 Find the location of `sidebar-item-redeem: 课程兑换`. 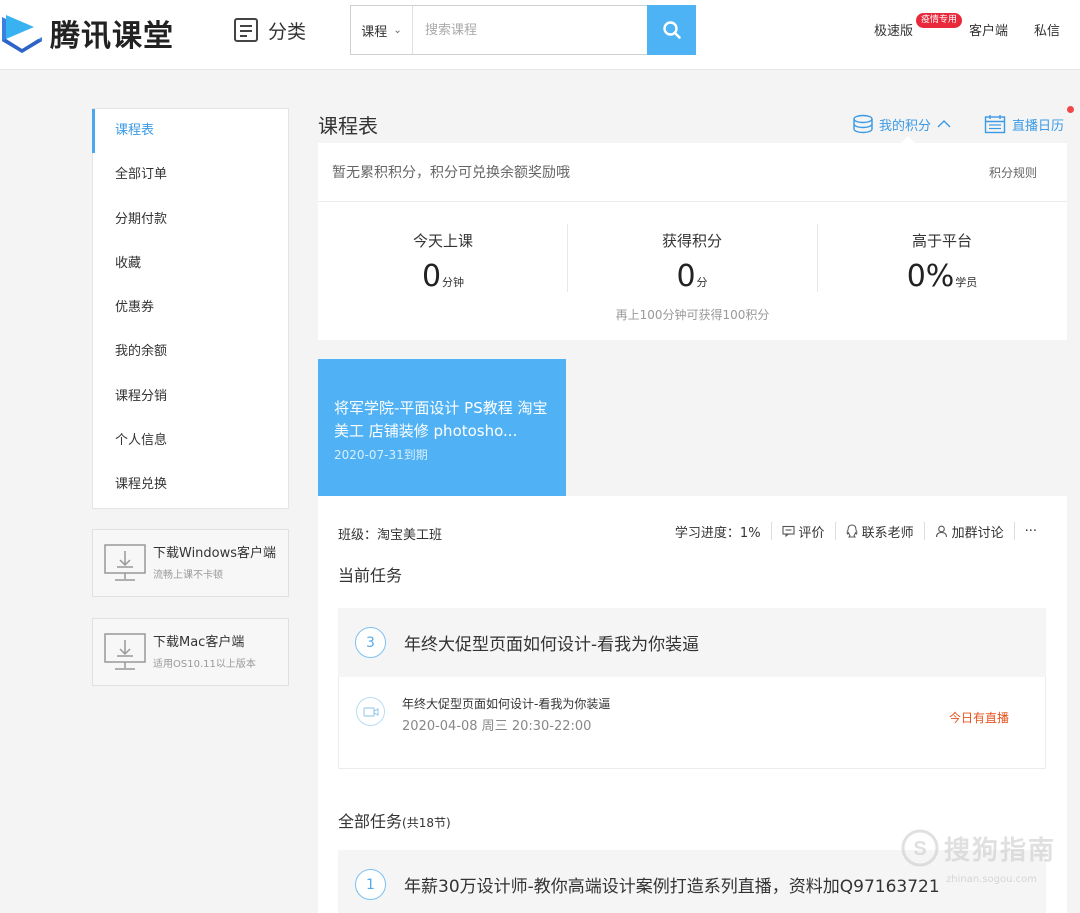

sidebar-item-redeem: 课程兑换 is located at coordinates (190, 485).